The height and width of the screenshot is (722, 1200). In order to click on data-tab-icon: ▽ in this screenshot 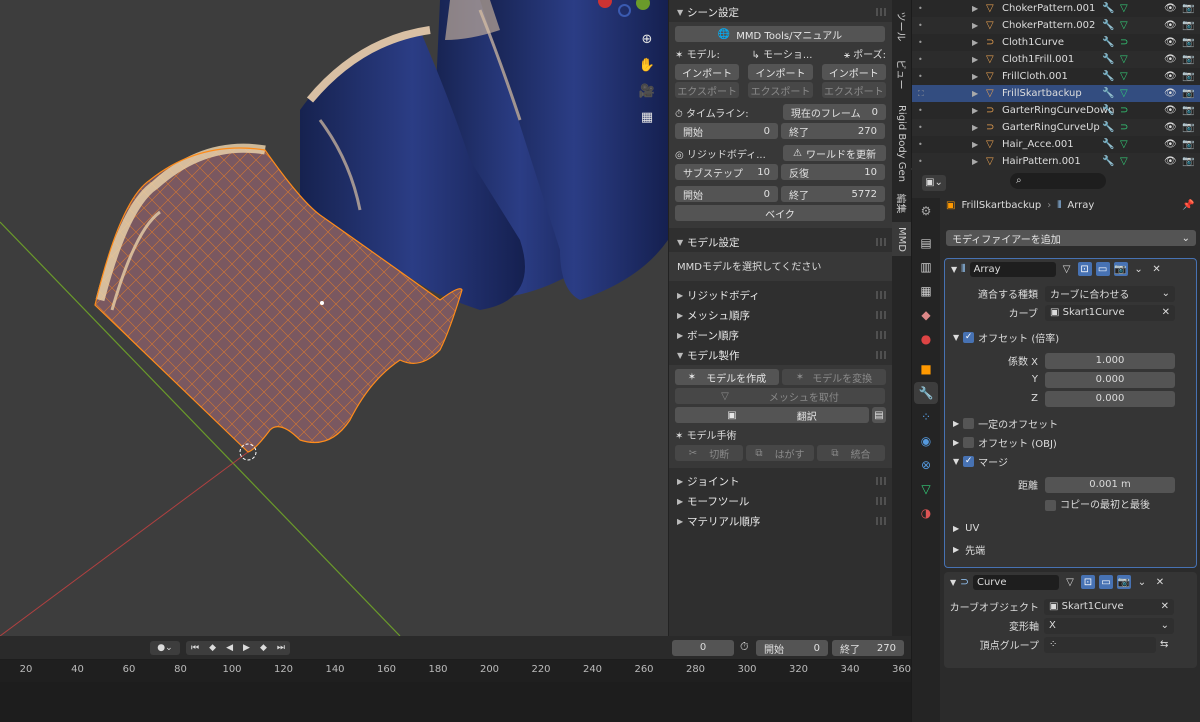, I will do `click(926, 489)`.